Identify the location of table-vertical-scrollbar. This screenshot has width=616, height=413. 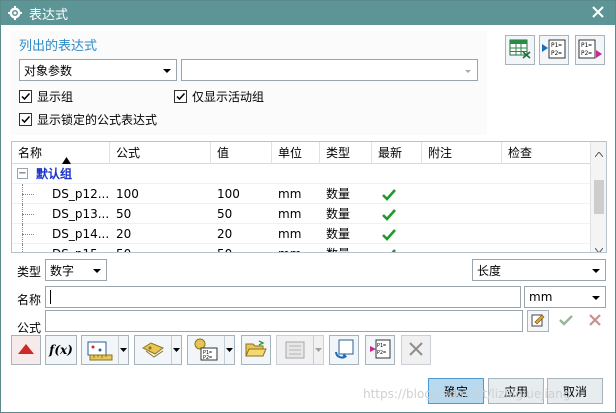
(598, 197).